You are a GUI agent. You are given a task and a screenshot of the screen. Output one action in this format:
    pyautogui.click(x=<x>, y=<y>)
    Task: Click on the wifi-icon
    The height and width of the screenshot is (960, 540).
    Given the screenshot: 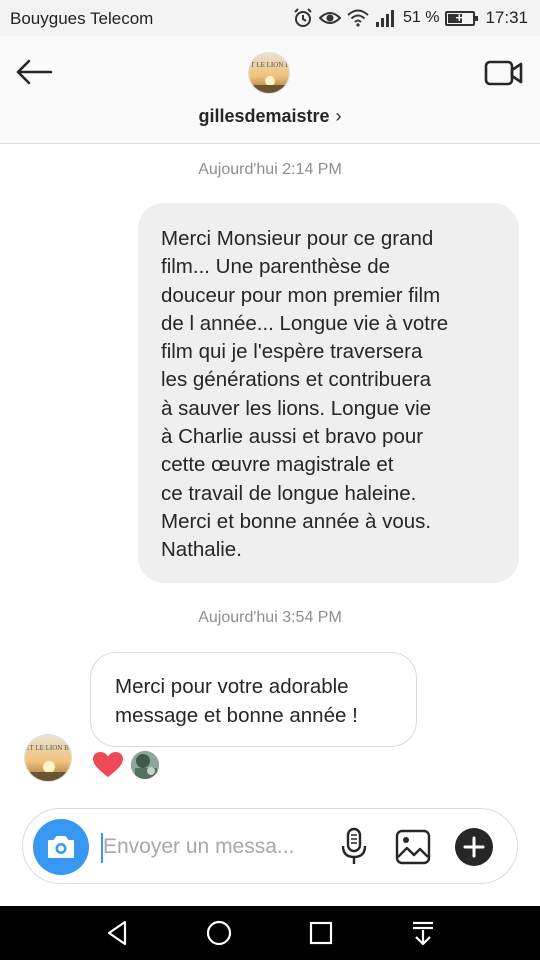 What is the action you would take?
    pyautogui.click(x=358, y=18)
    